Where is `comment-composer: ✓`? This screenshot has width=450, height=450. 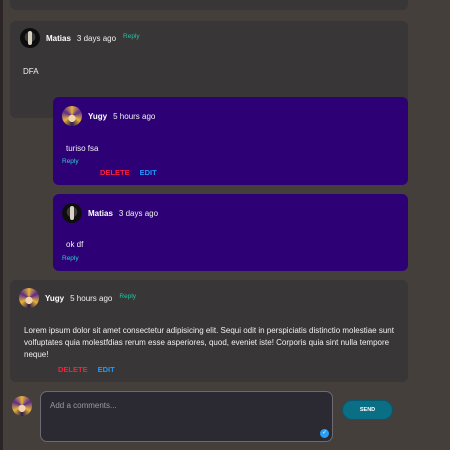
comment-composer: ✓ is located at coordinates (186, 416).